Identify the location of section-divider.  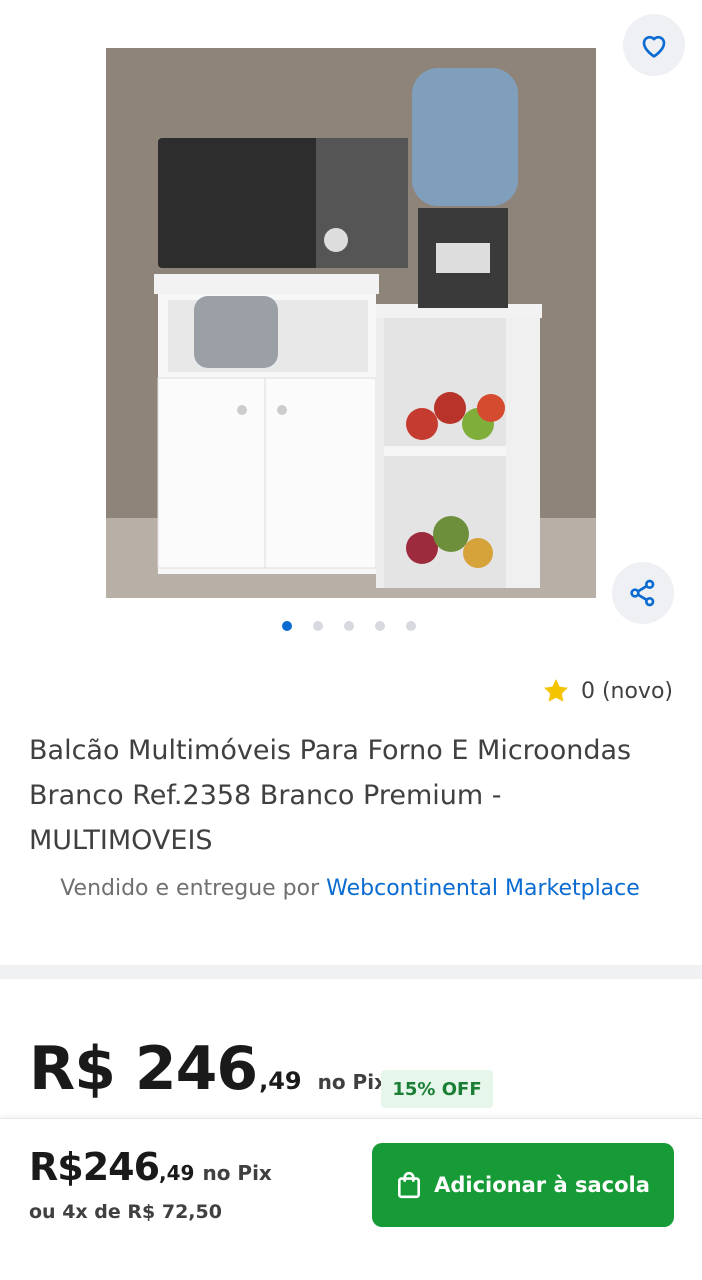
(351, 972).